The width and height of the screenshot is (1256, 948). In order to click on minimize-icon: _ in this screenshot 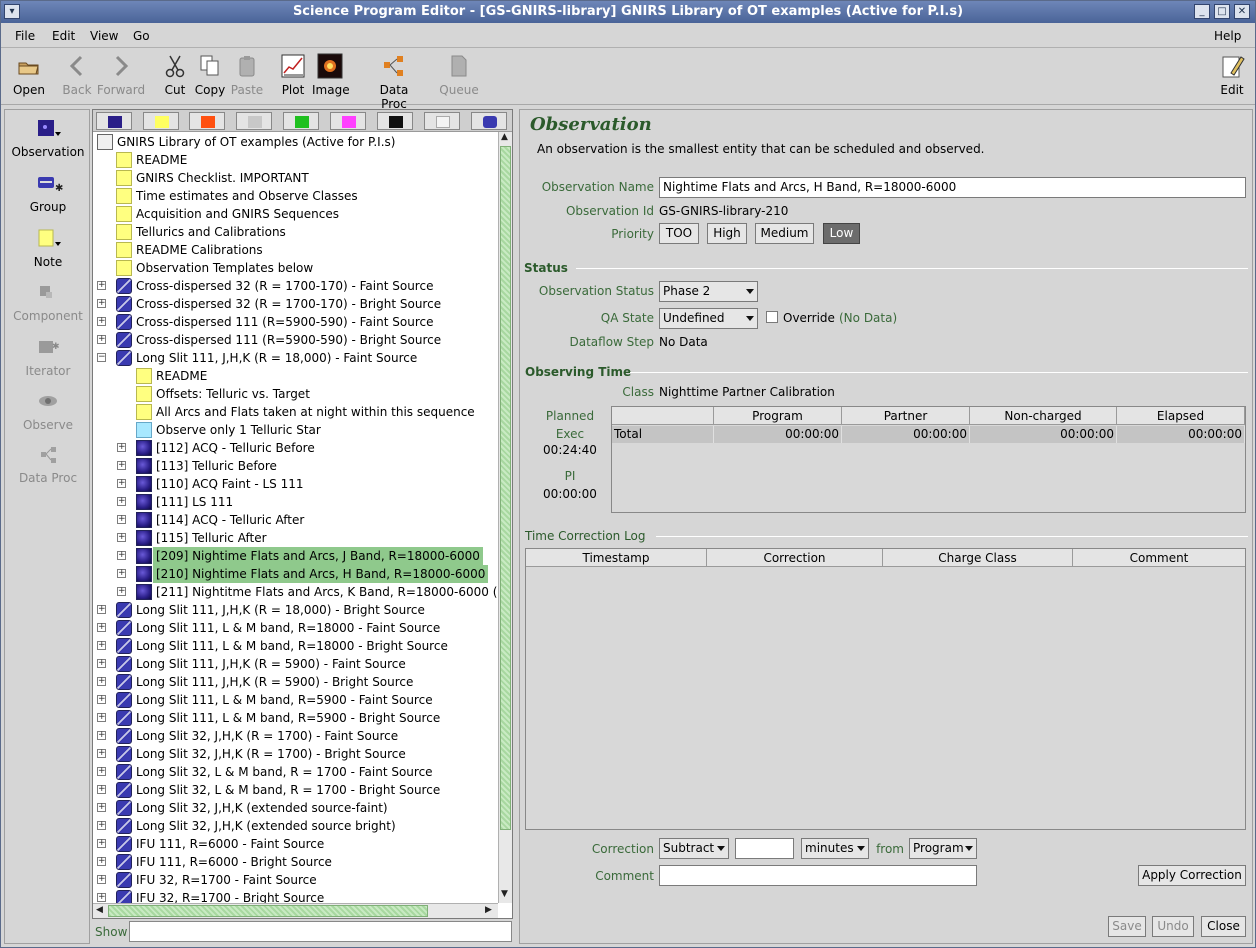, I will do `click(1202, 11)`.